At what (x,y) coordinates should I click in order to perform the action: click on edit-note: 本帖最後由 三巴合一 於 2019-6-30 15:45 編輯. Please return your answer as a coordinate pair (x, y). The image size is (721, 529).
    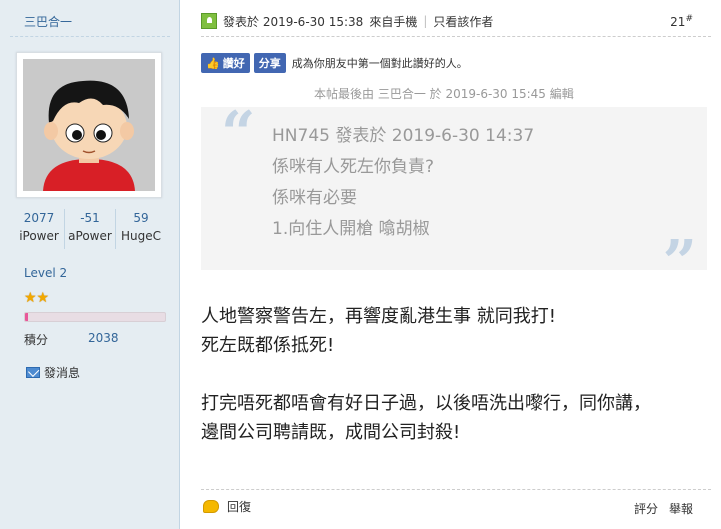
    Looking at the image, I should click on (444, 94).